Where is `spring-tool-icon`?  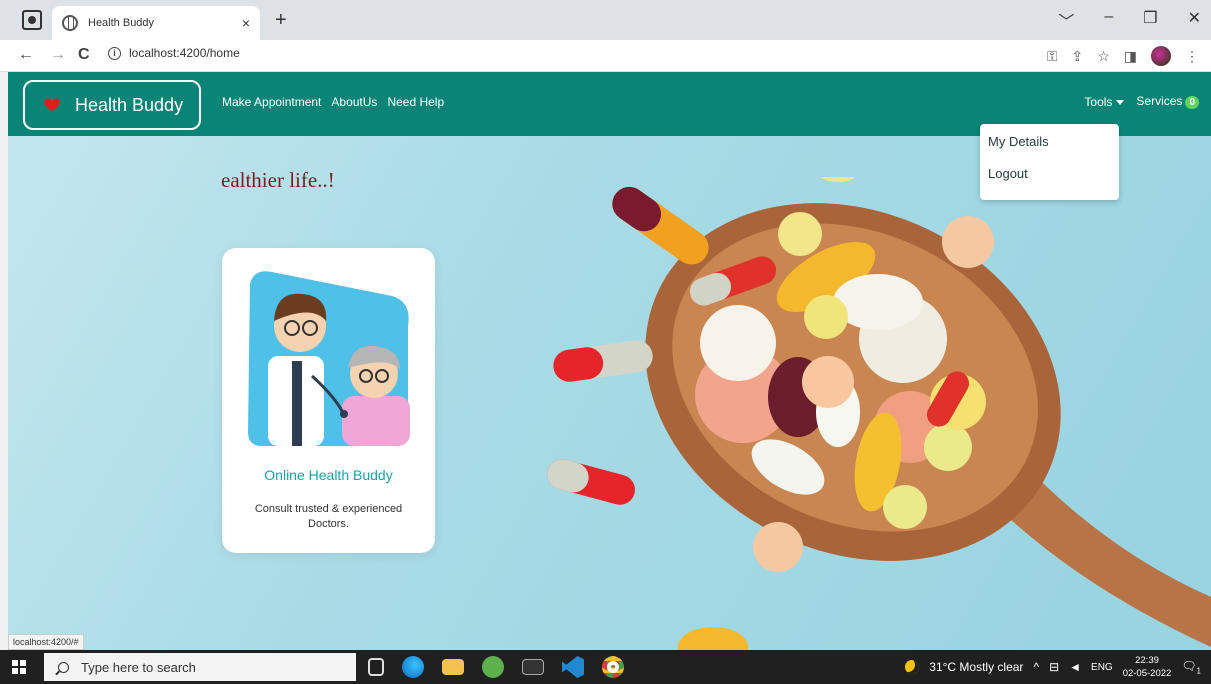 spring-tool-icon is located at coordinates (493, 667).